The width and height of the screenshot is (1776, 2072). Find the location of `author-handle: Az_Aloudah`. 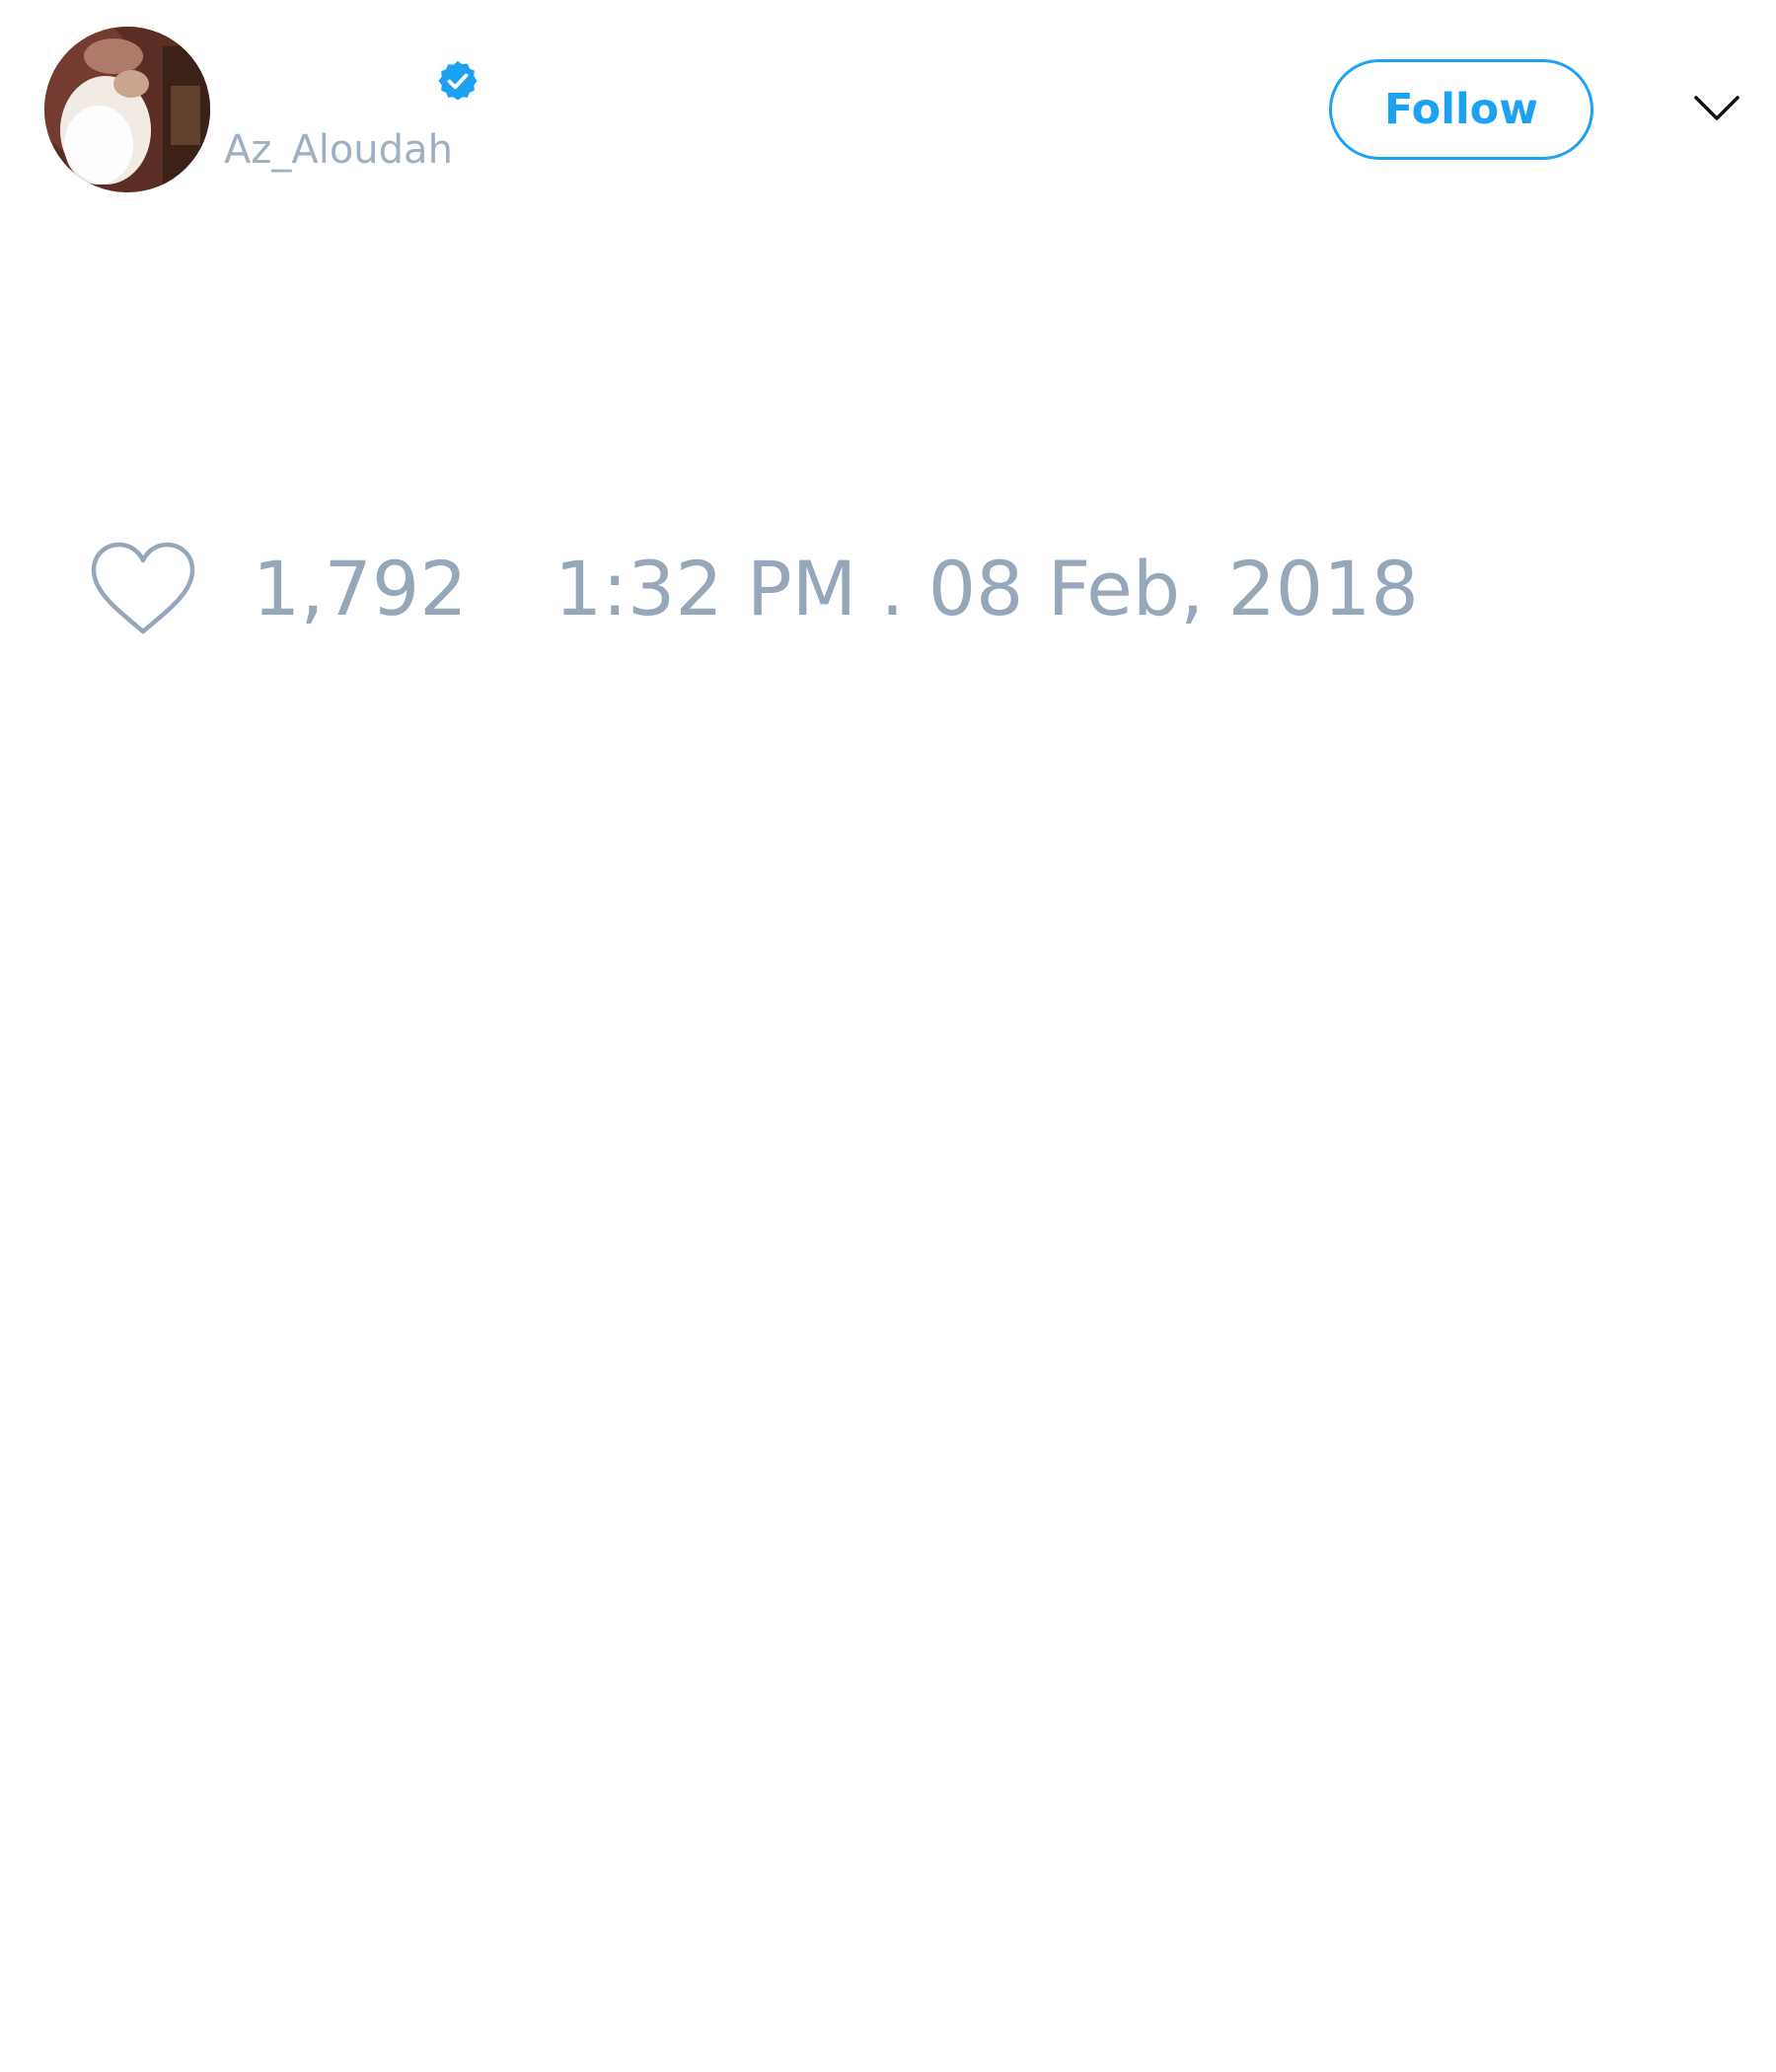

author-handle: Az_Aloudah is located at coordinates (339, 150).